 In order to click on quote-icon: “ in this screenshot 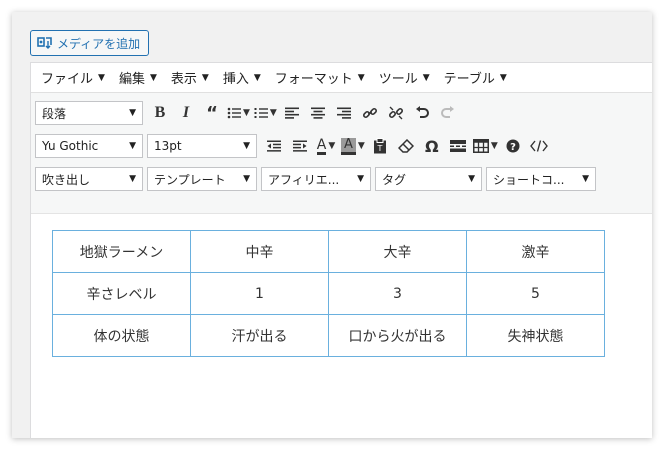, I will do `click(212, 113)`.